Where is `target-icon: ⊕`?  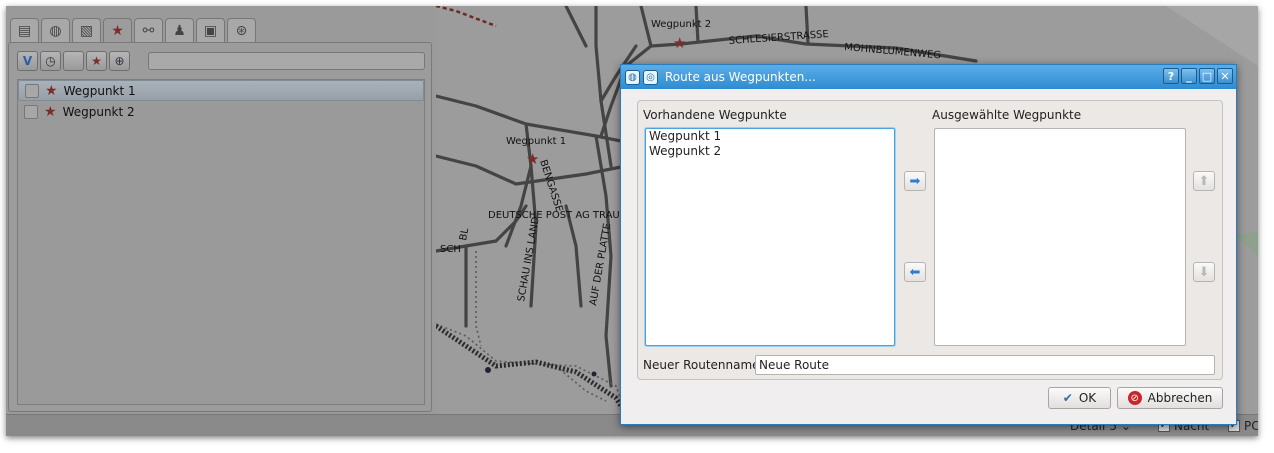 target-icon: ⊕ is located at coordinates (119, 61).